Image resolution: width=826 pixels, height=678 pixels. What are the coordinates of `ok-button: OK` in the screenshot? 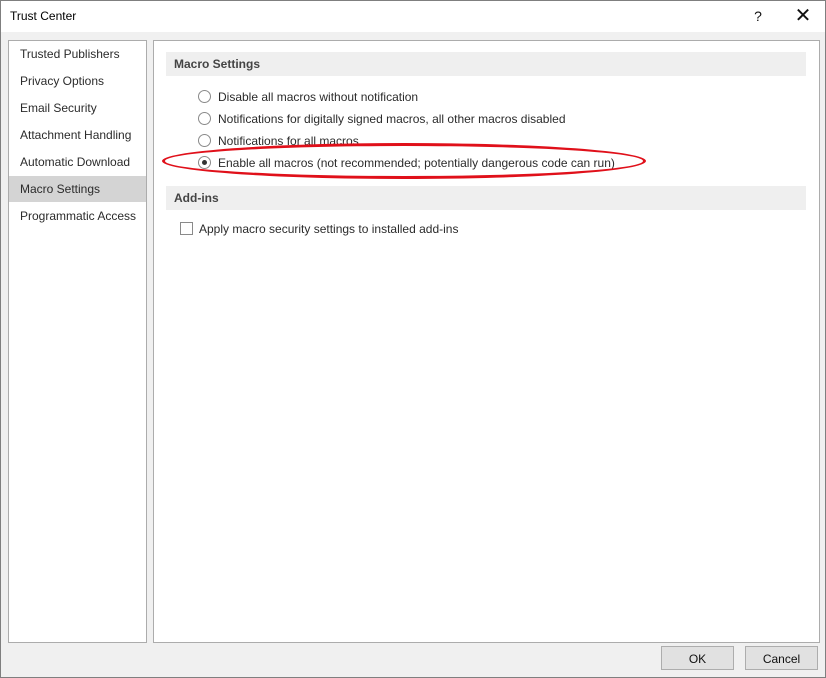 It's located at (697, 658).